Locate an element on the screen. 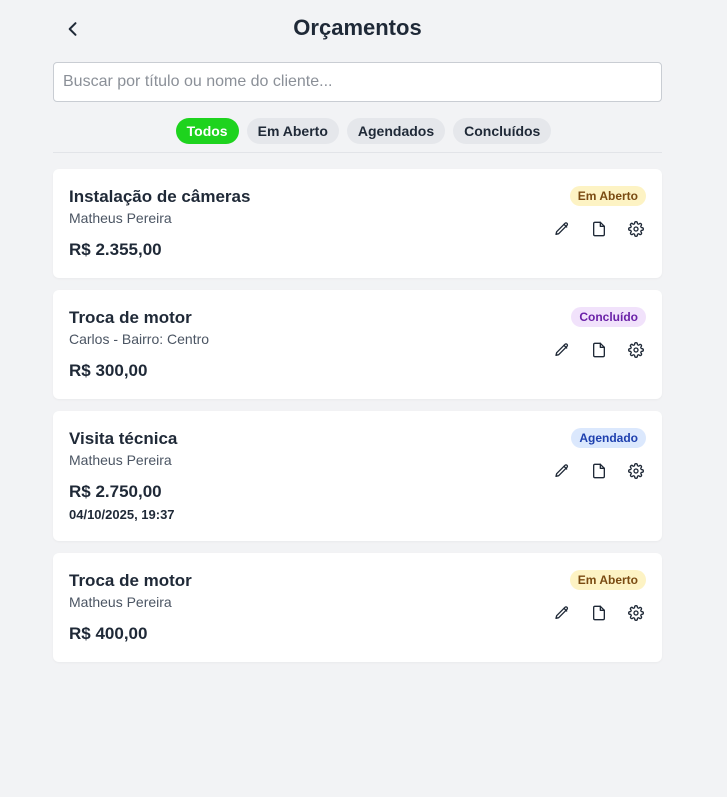  search-box is located at coordinates (357, 82).